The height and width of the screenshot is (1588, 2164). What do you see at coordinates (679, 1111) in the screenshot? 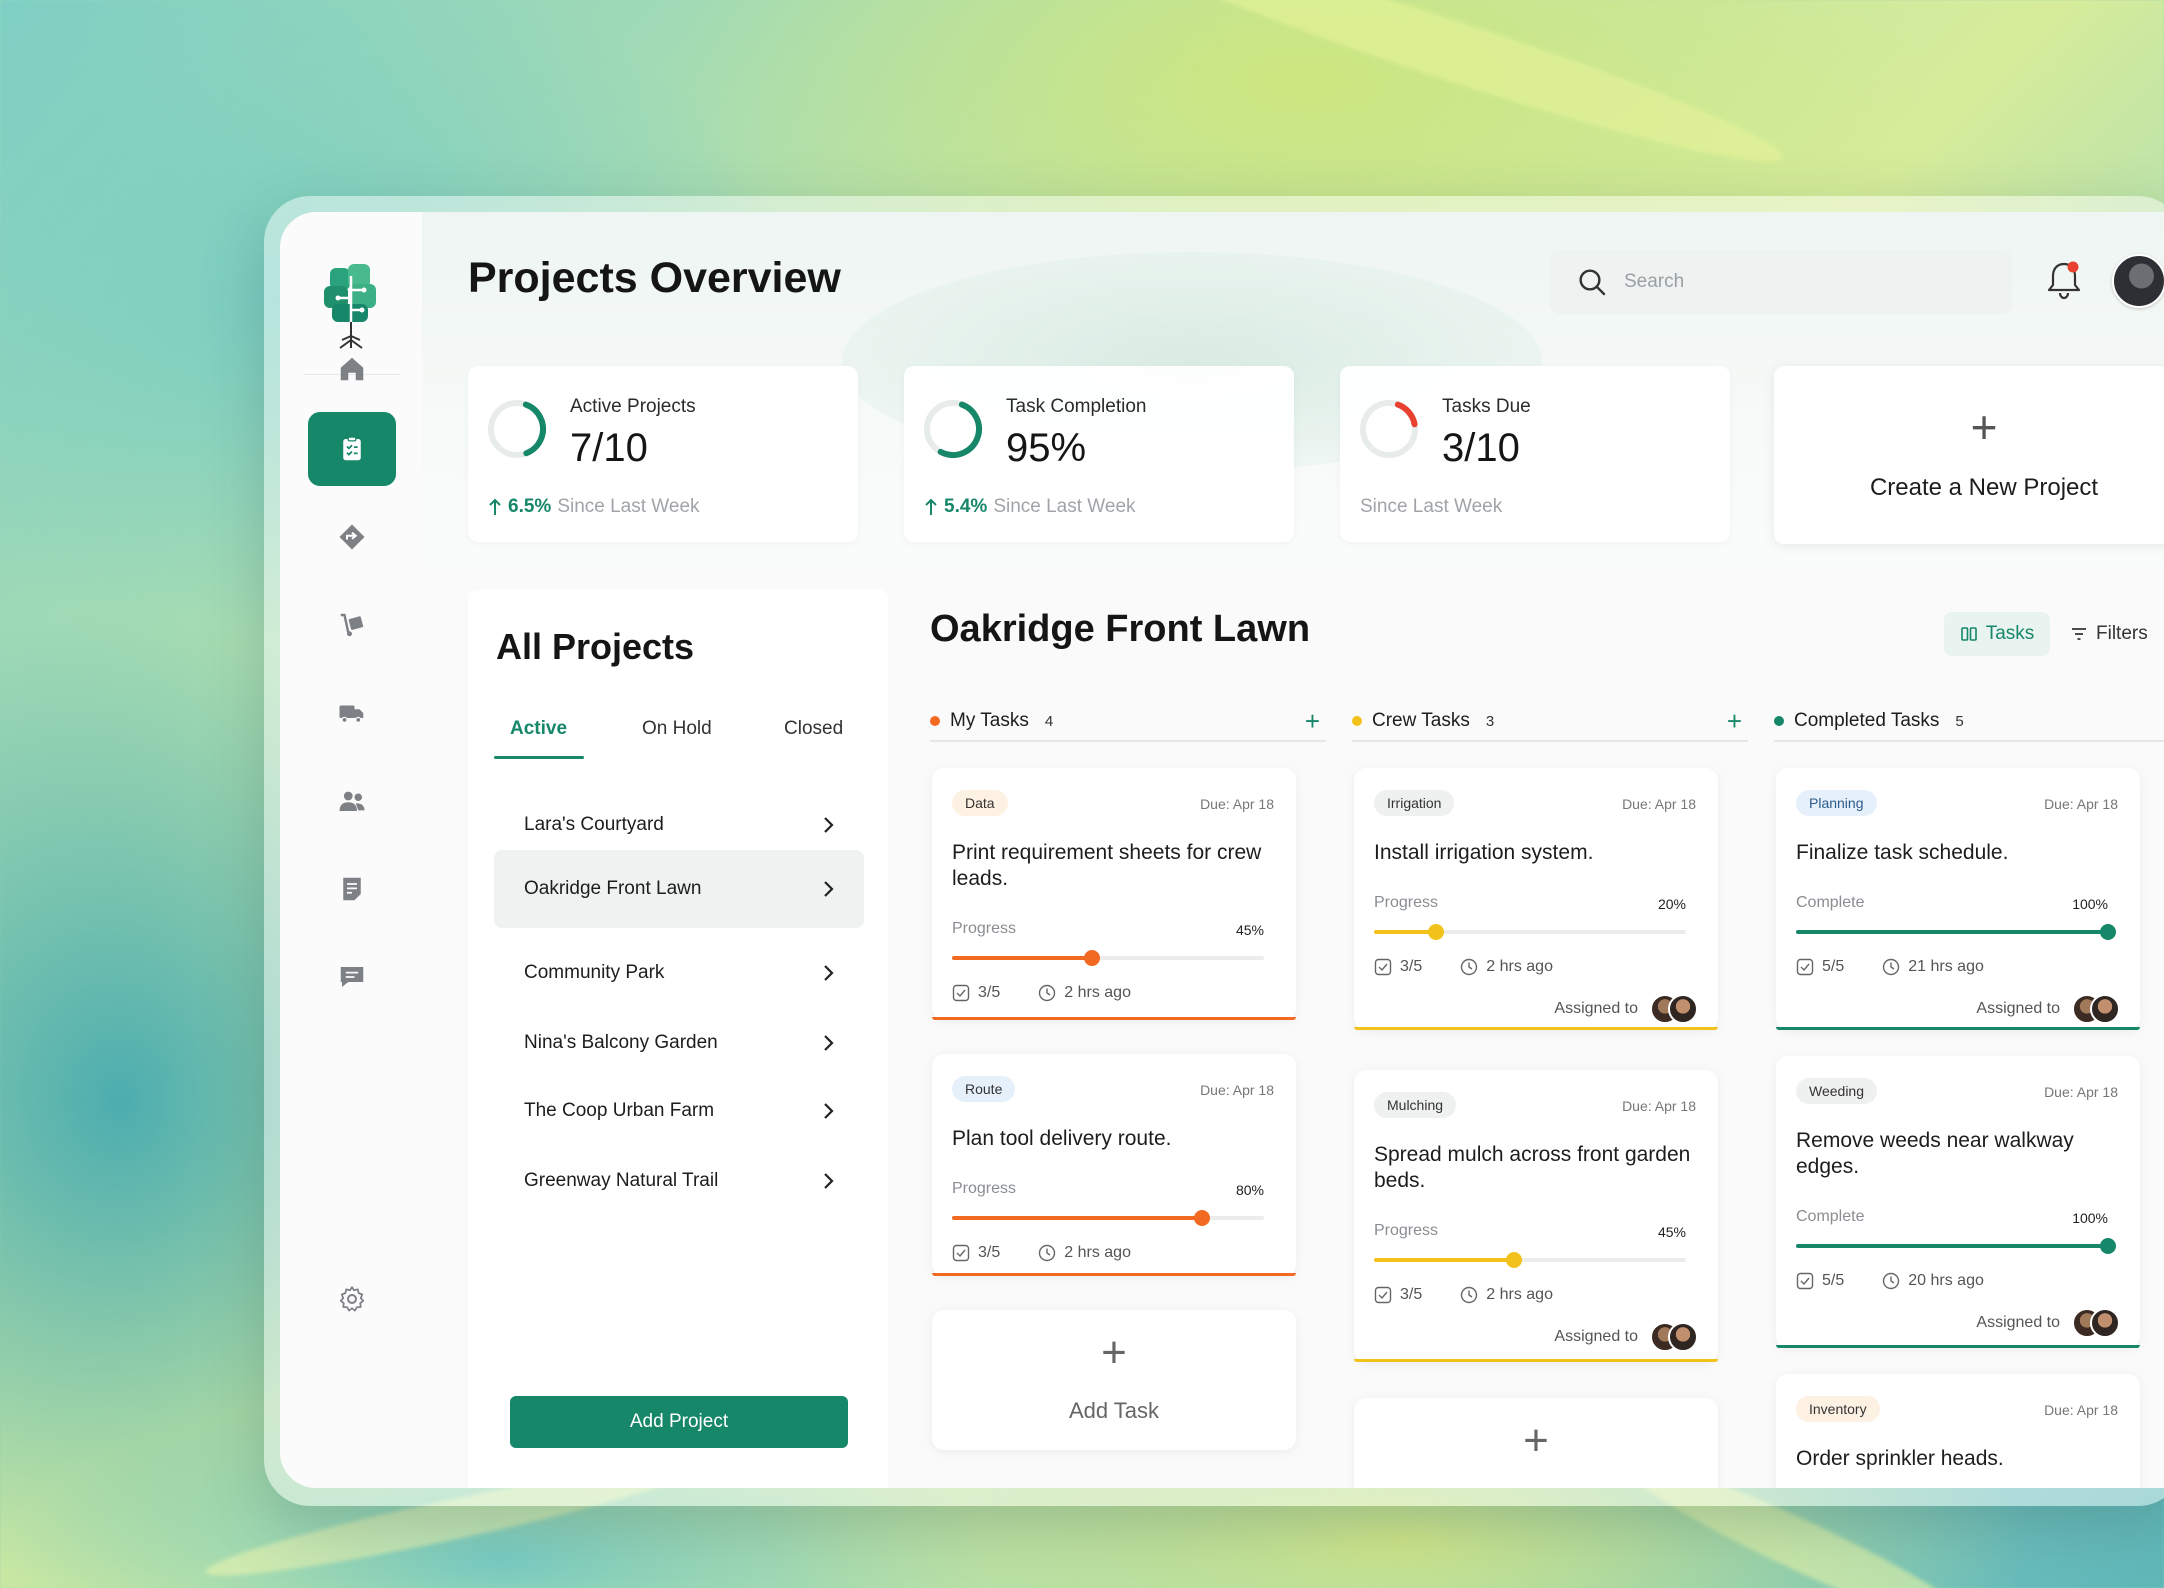
I see `project-item: The Coop Urban Farm` at bounding box center [679, 1111].